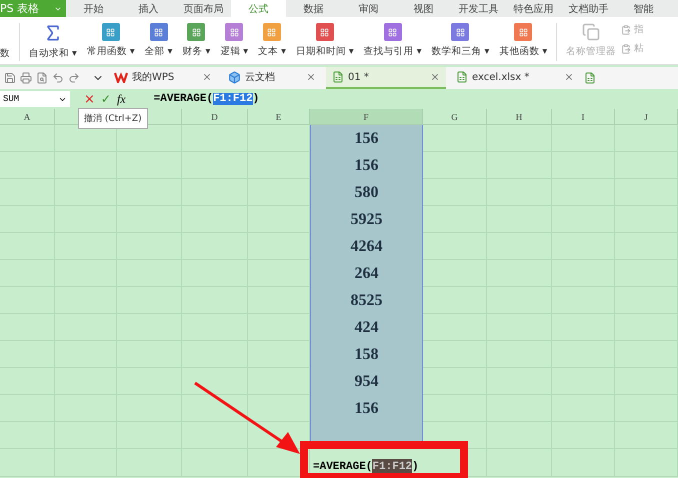 The width and height of the screenshot is (678, 478). I want to click on table-cell: 424, so click(366, 327).